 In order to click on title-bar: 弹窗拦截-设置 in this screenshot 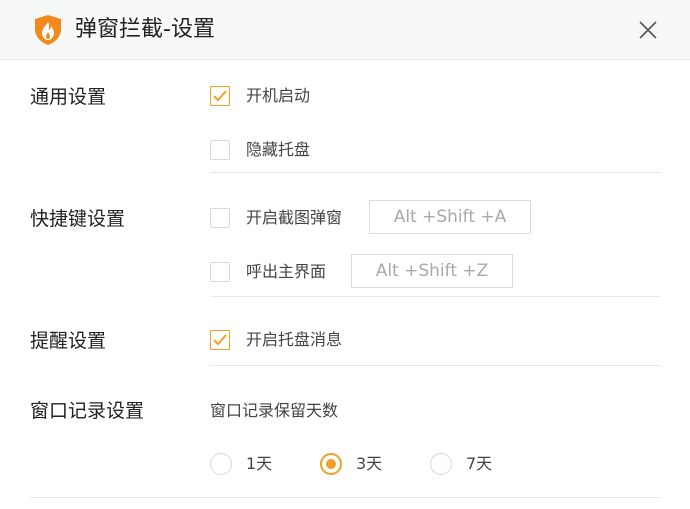, I will do `click(345, 30)`.